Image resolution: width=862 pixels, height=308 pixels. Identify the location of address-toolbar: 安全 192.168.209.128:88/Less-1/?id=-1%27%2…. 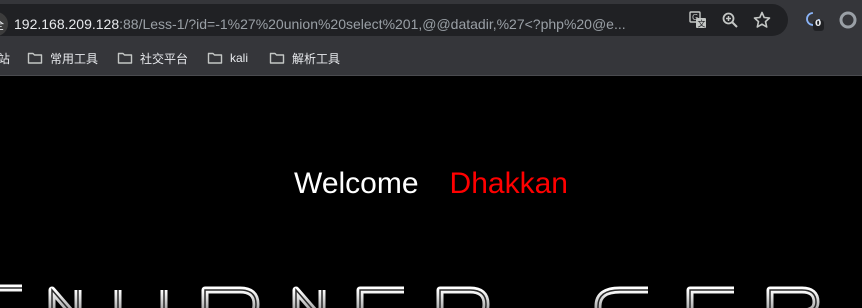
(431, 20).